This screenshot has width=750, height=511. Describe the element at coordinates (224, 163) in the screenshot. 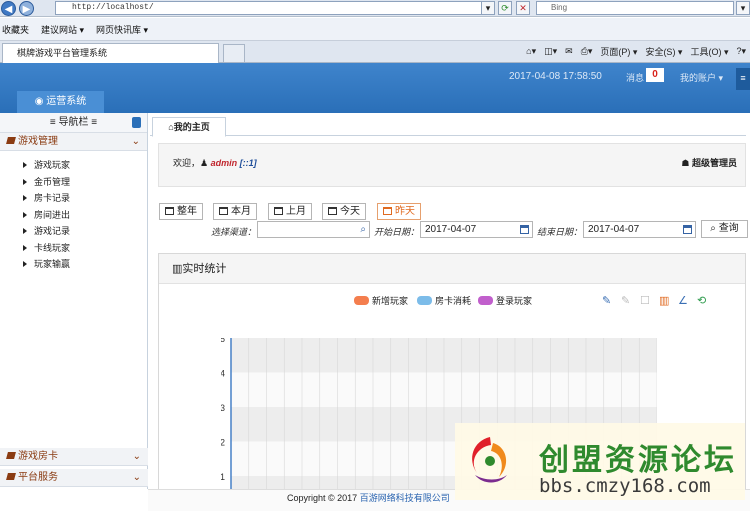

I see `username: admin` at that location.